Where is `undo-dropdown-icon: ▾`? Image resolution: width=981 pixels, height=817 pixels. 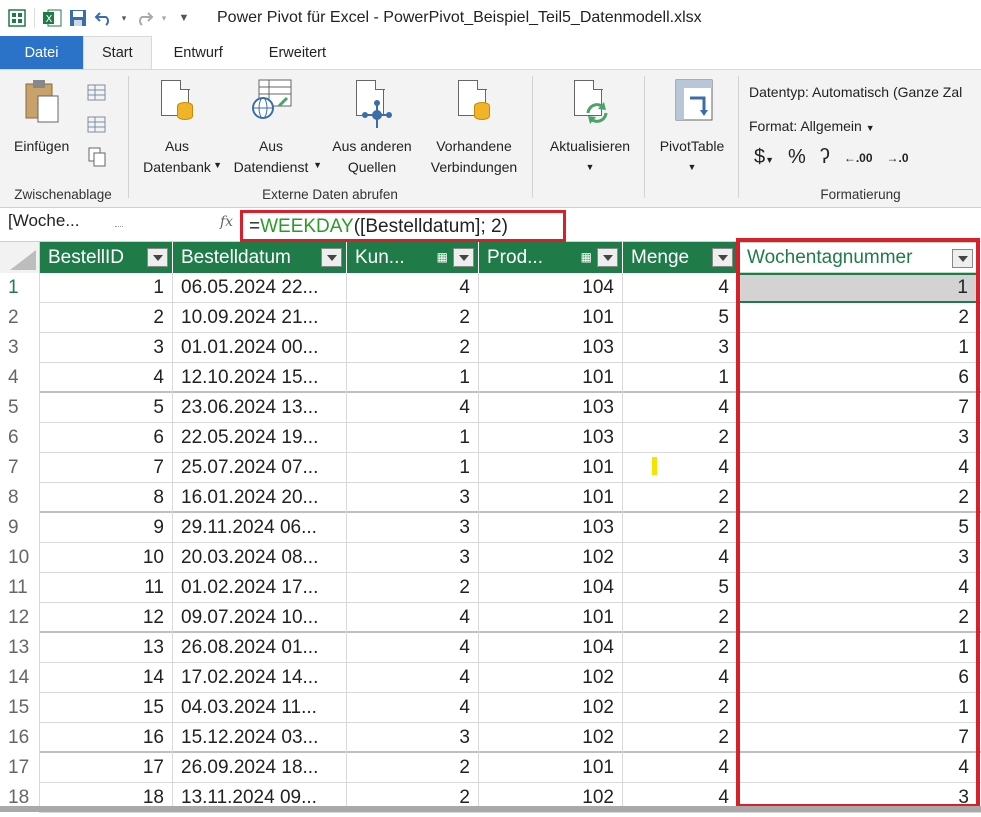 undo-dropdown-icon: ▾ is located at coordinates (124, 18).